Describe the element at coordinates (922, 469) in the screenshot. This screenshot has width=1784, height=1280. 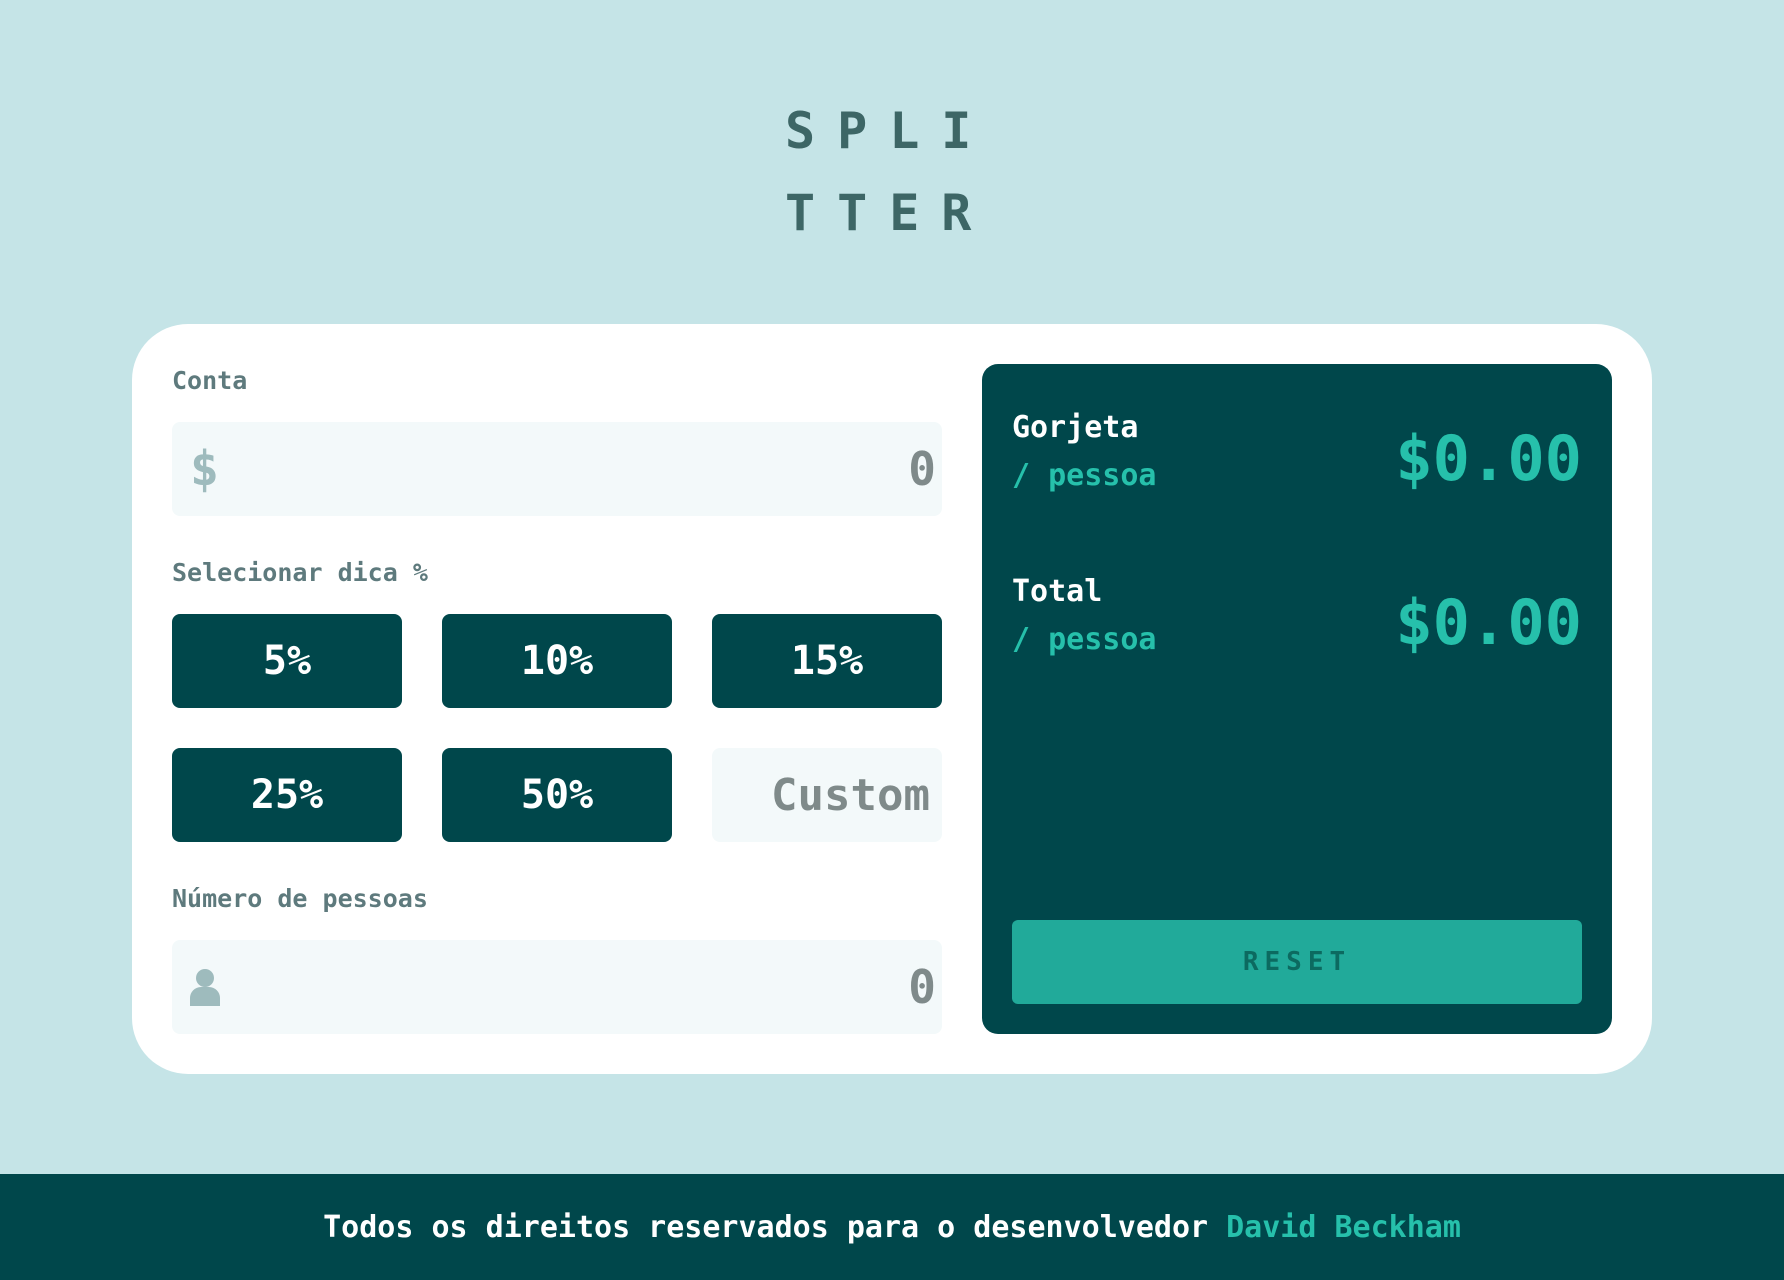
I see `bill-value: 0` at that location.